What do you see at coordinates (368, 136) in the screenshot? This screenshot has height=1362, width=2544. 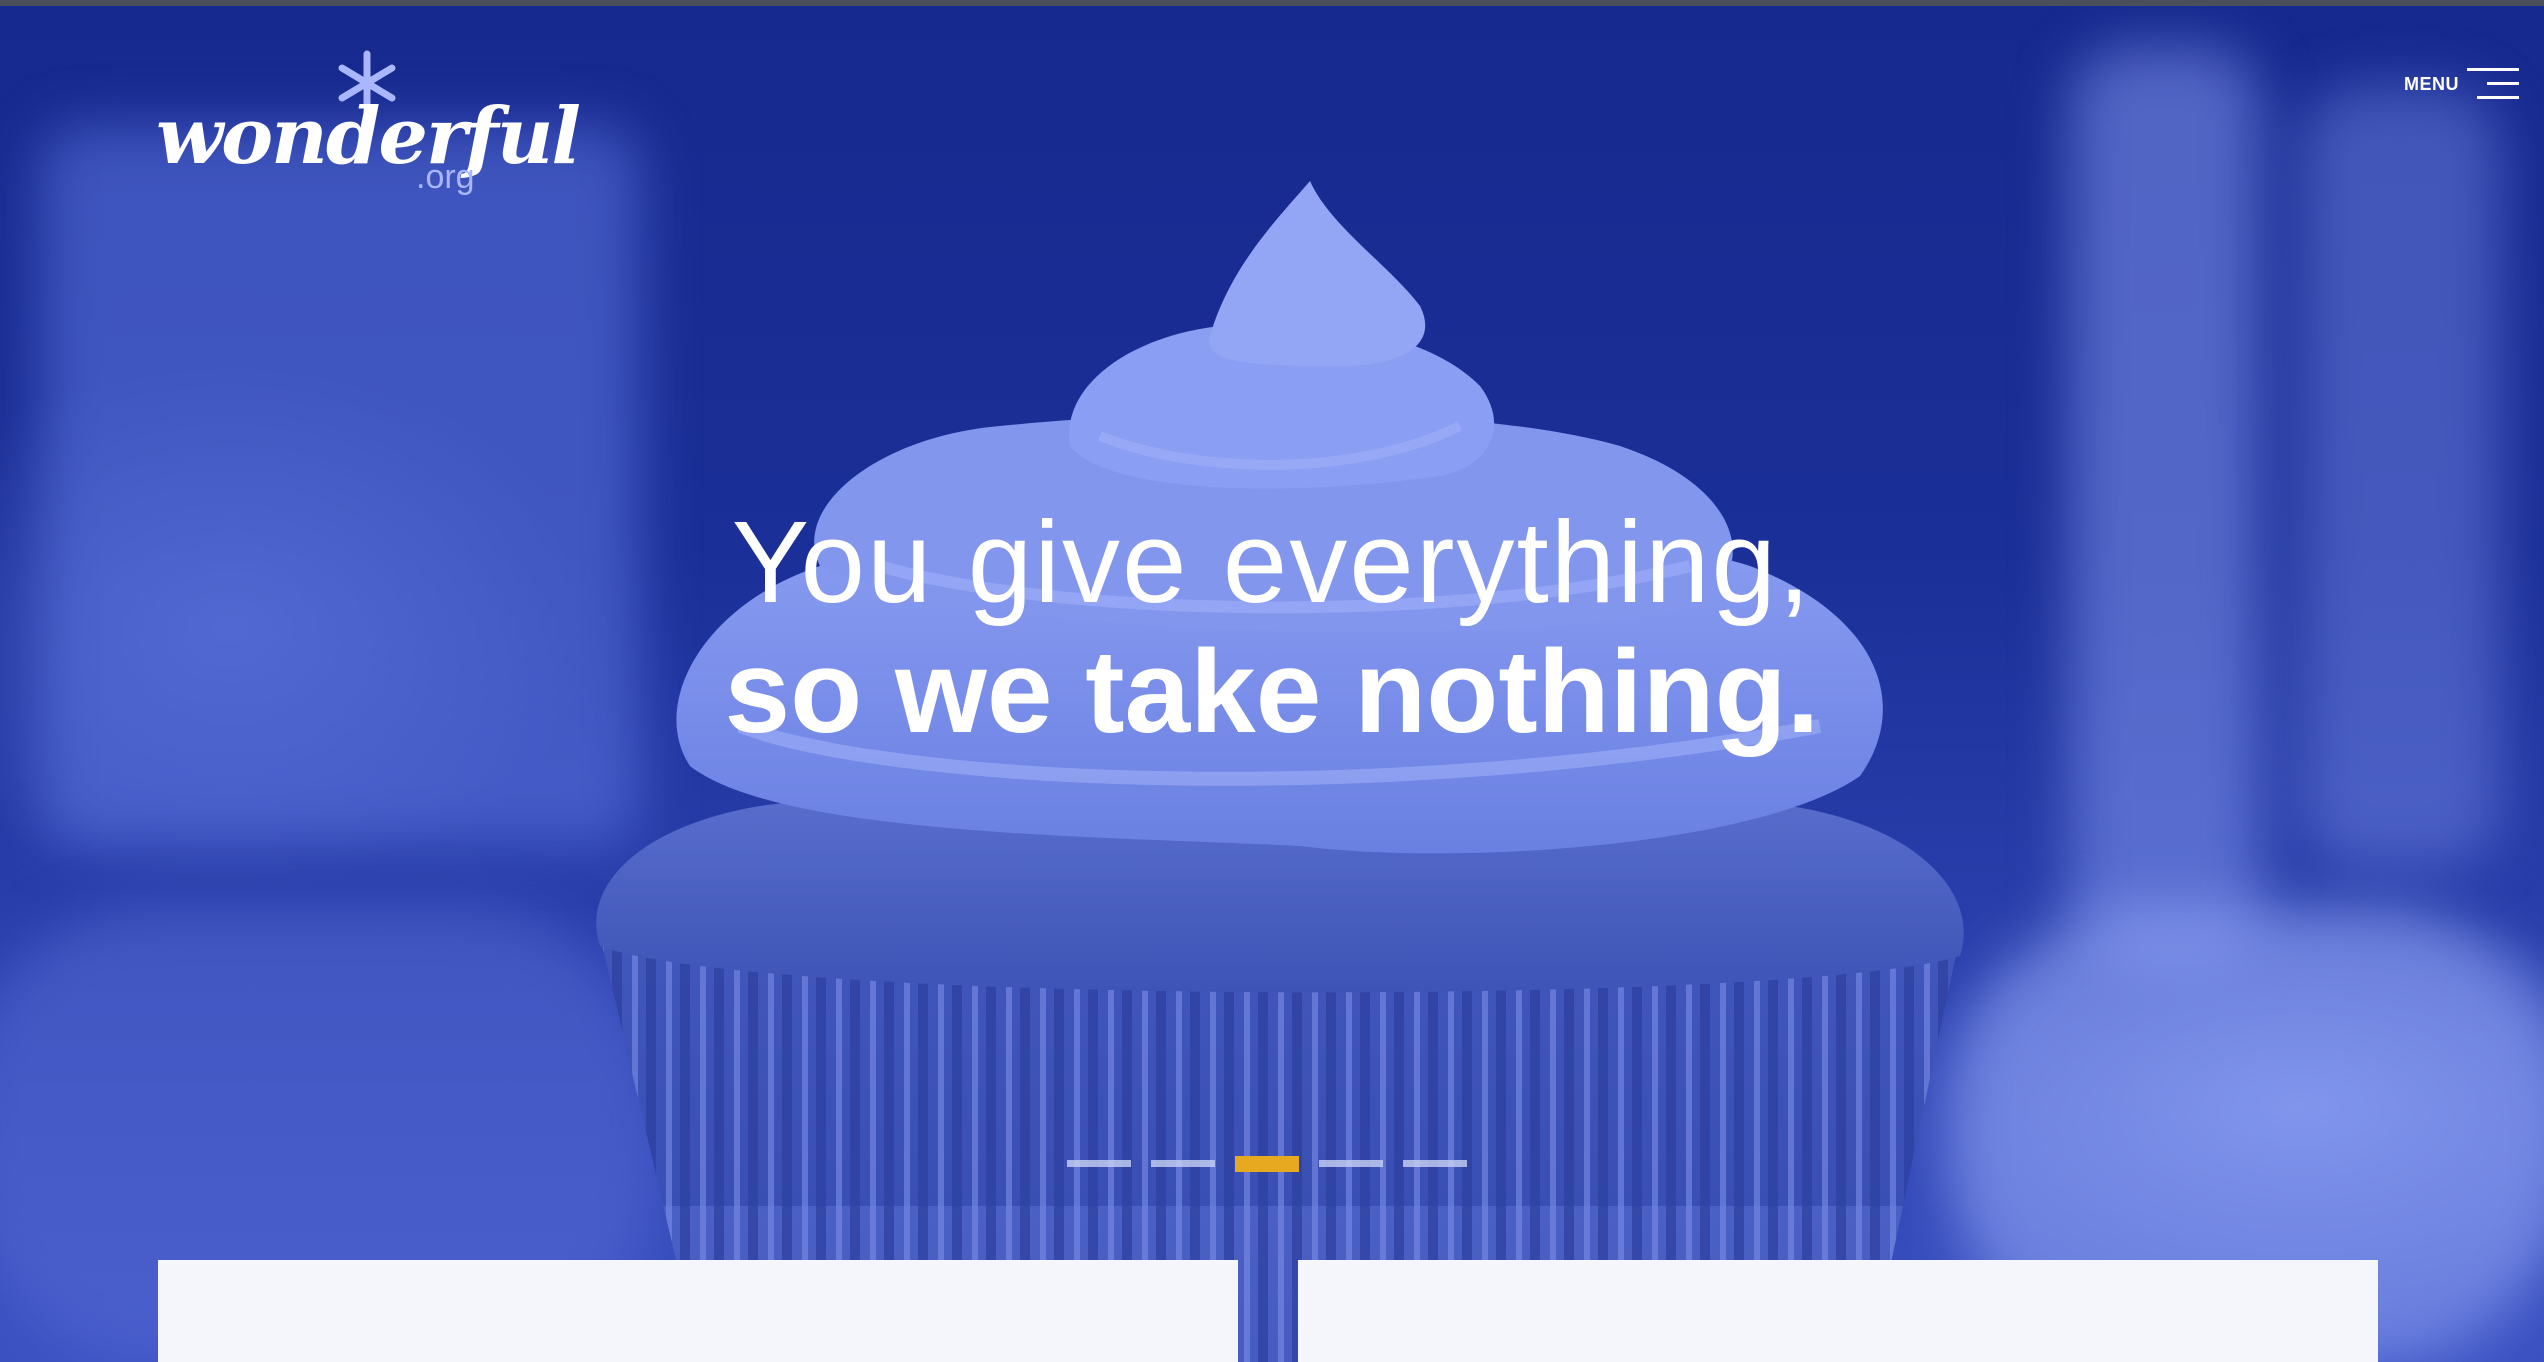 I see `logo-wordmark: wonderful` at bounding box center [368, 136].